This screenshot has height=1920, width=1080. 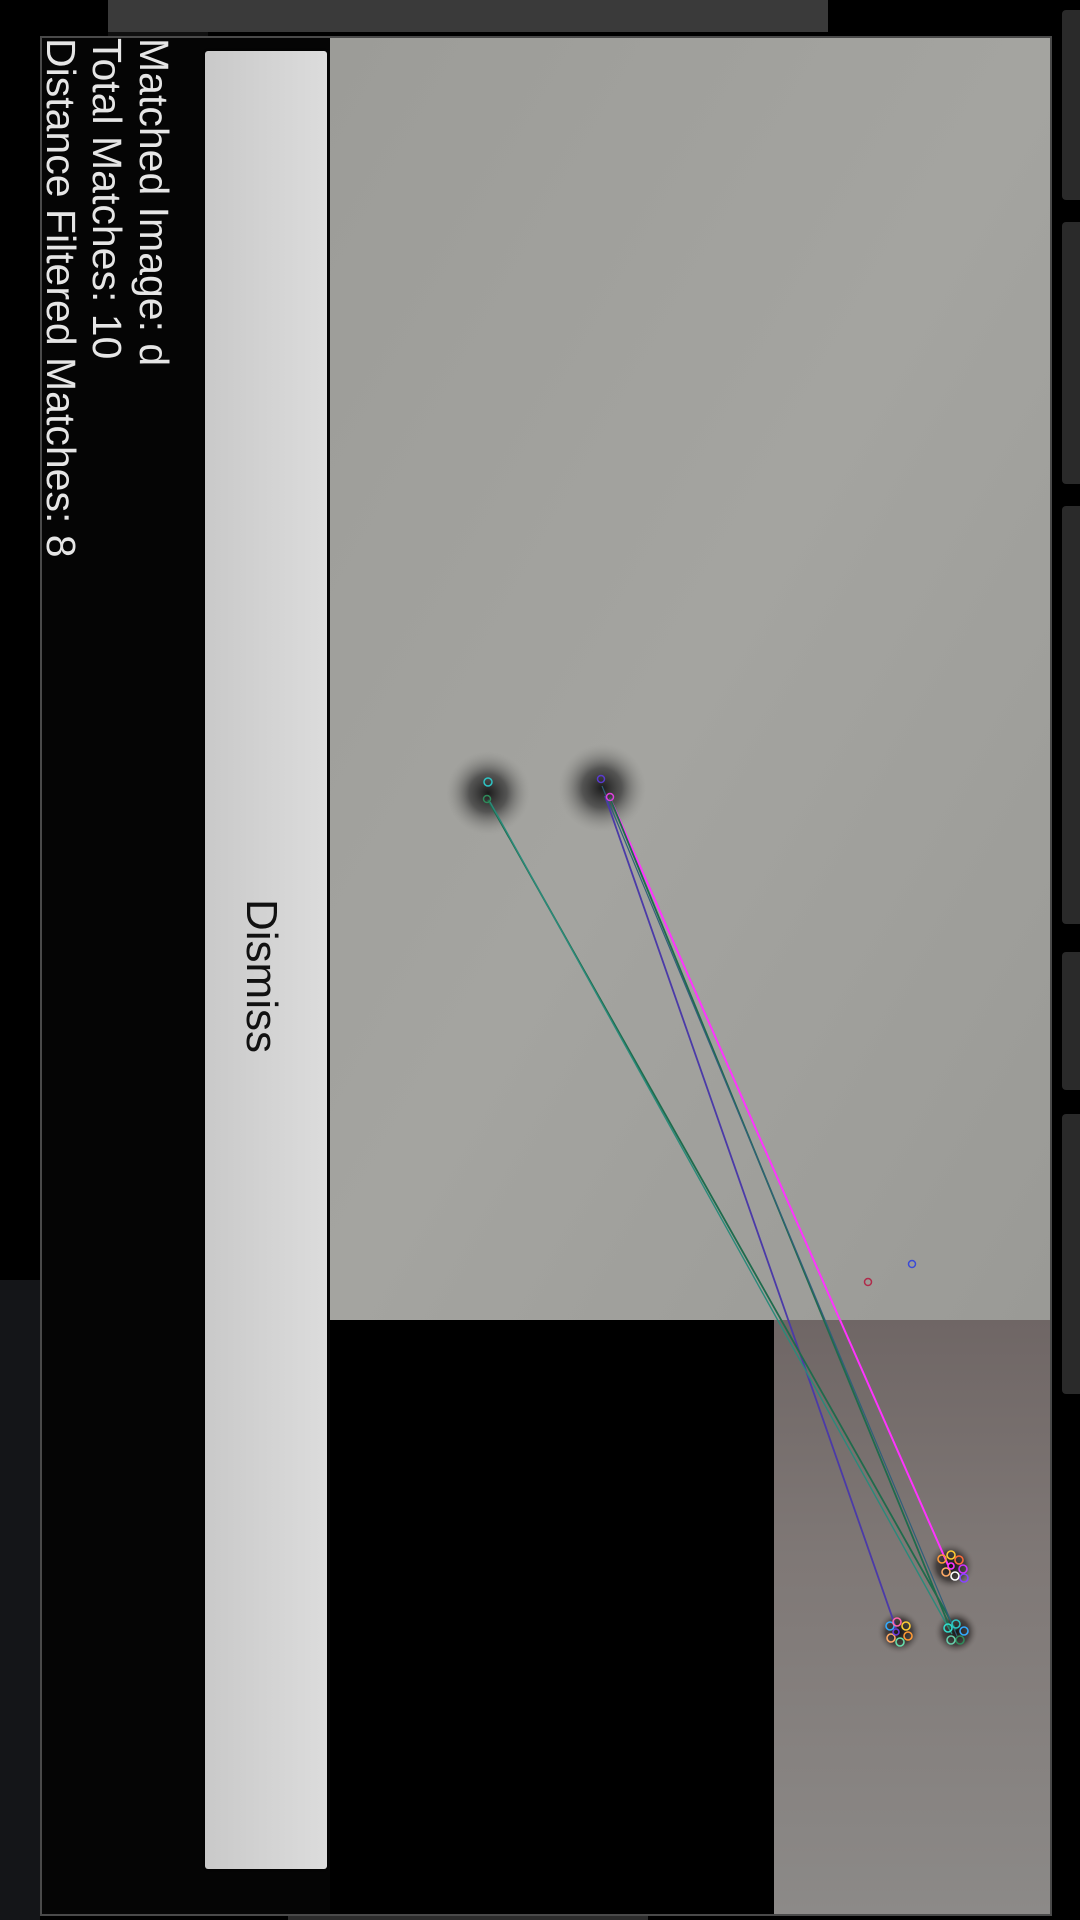 I want to click on background-panel-lower, so click(x=20, y=1600).